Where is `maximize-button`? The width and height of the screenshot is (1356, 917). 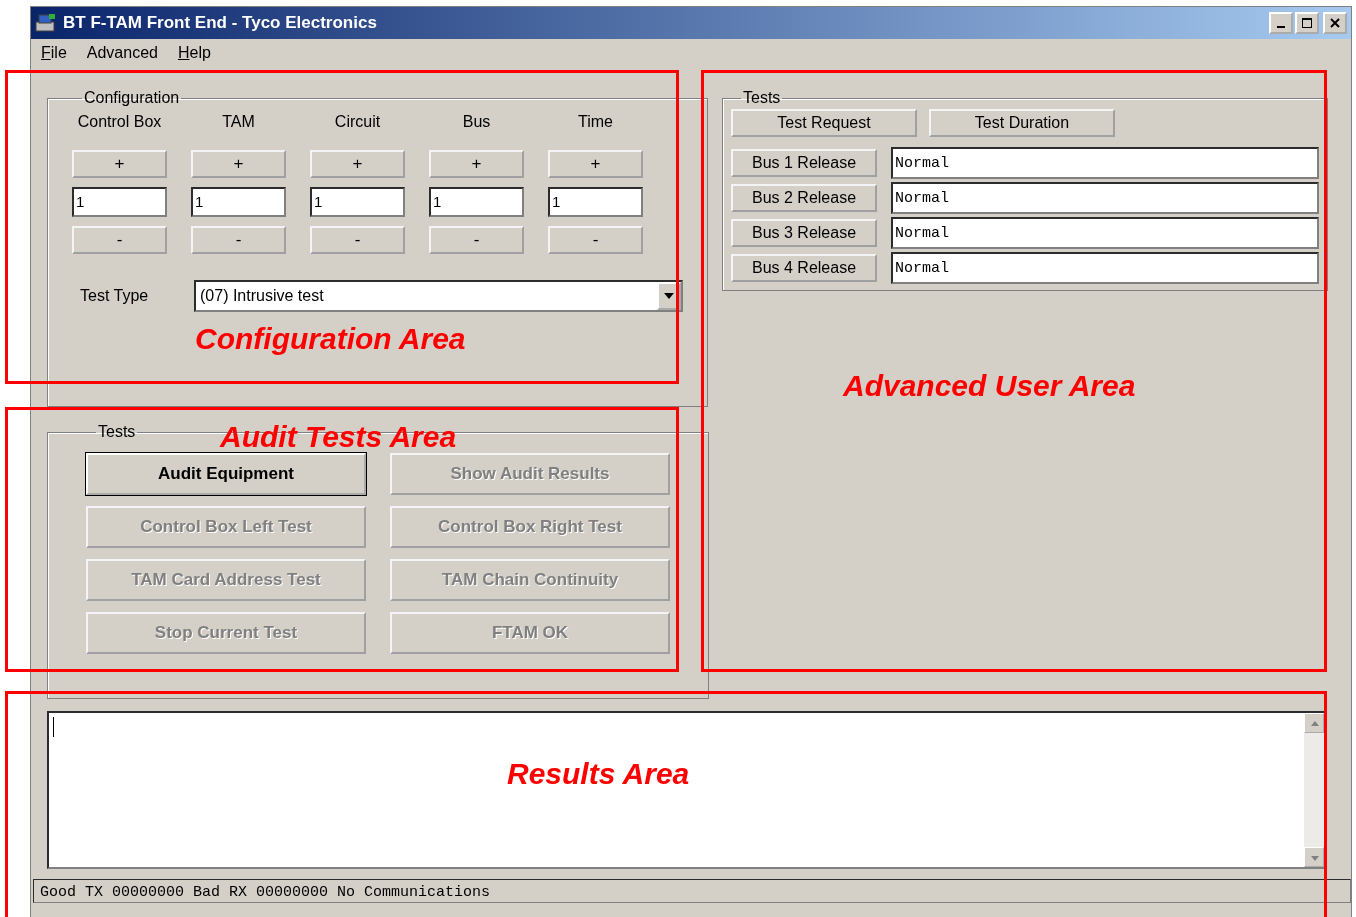 maximize-button is located at coordinates (1307, 23).